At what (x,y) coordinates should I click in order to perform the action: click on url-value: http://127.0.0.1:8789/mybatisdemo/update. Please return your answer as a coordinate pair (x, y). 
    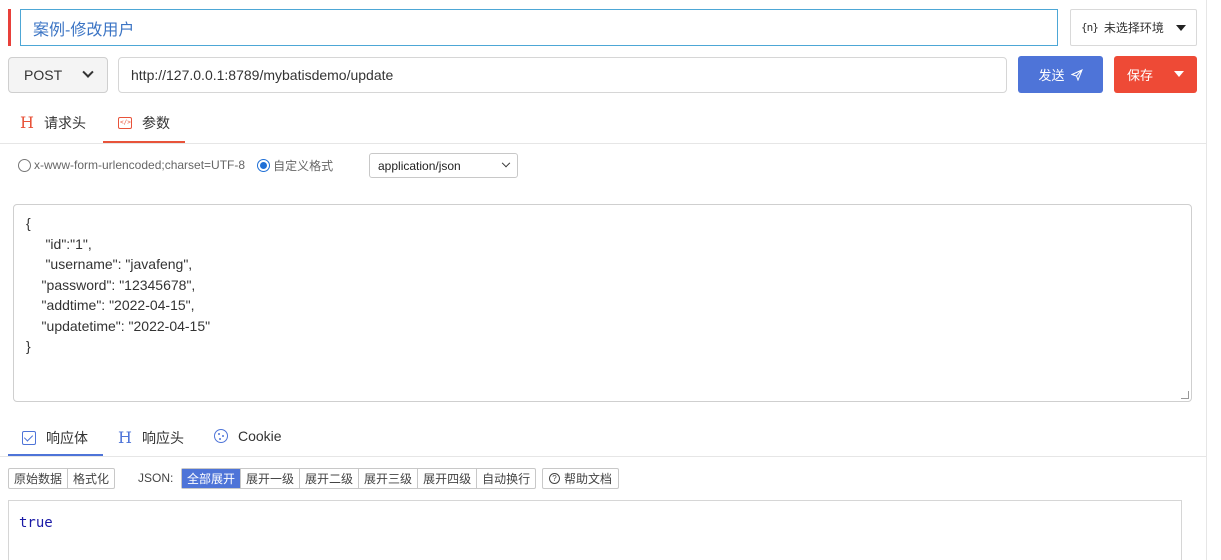
    Looking at the image, I should click on (262, 75).